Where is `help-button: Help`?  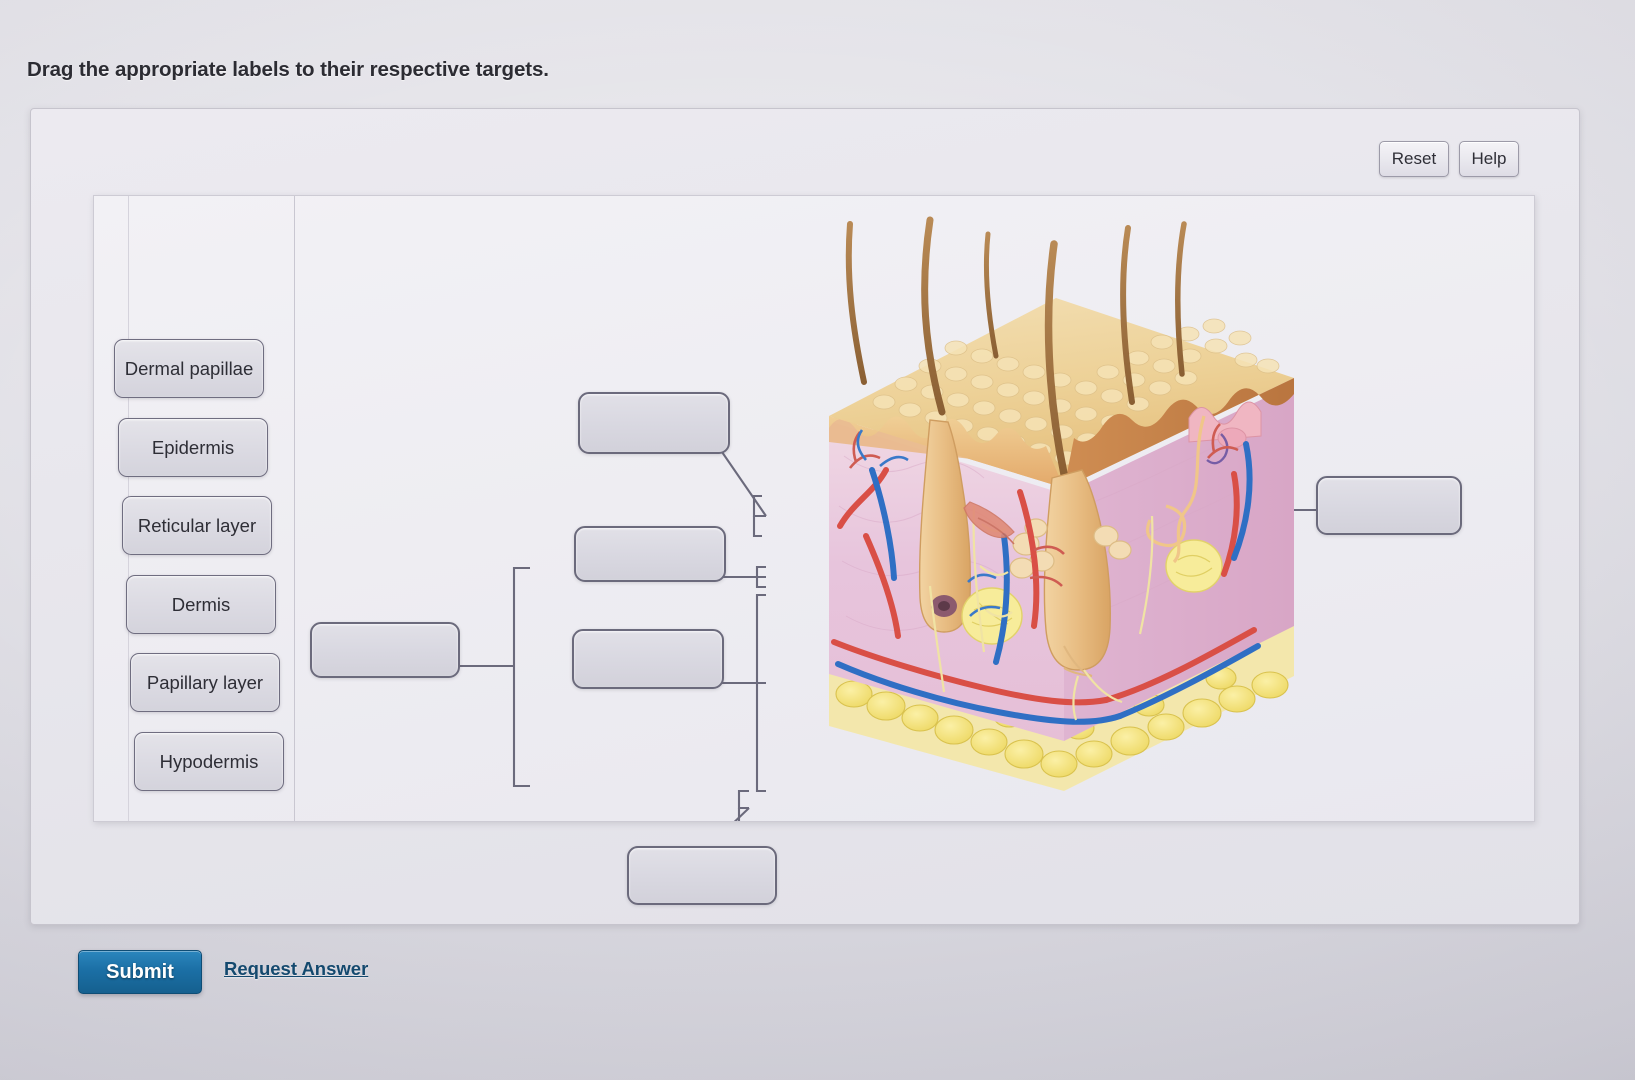 help-button: Help is located at coordinates (1489, 159).